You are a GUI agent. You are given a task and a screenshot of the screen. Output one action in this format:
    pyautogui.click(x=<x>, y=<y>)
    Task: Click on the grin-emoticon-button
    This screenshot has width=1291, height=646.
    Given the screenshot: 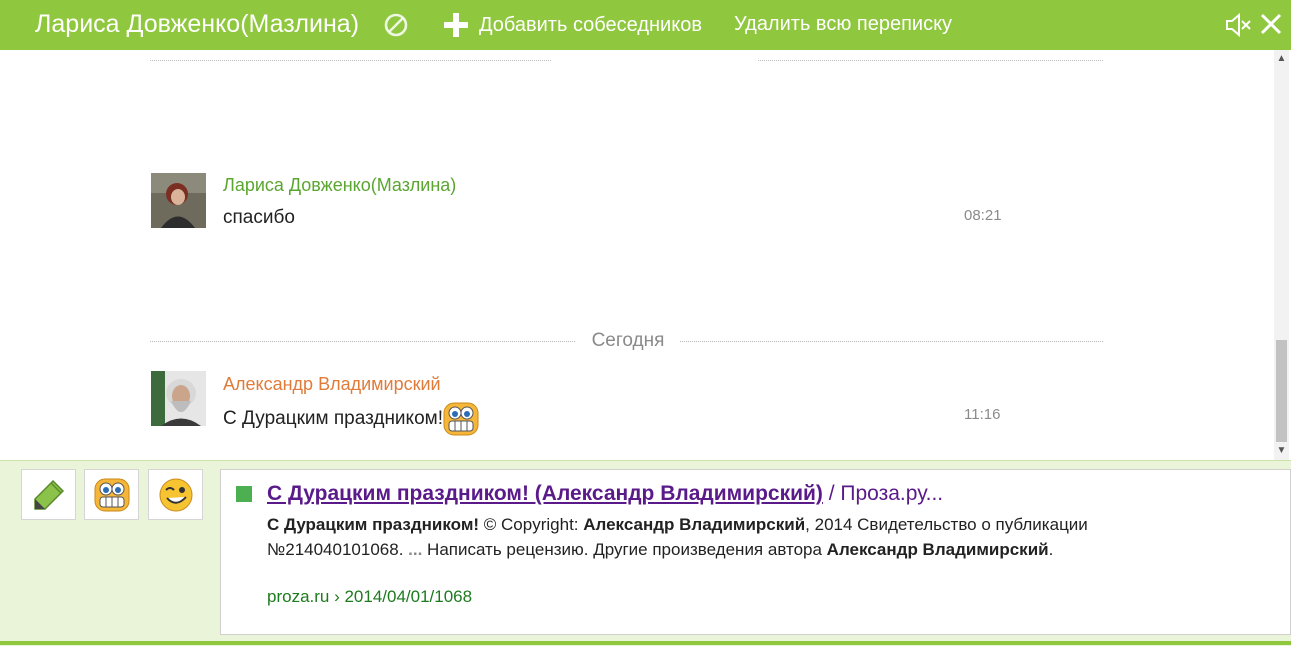 What is the action you would take?
    pyautogui.click(x=111, y=494)
    